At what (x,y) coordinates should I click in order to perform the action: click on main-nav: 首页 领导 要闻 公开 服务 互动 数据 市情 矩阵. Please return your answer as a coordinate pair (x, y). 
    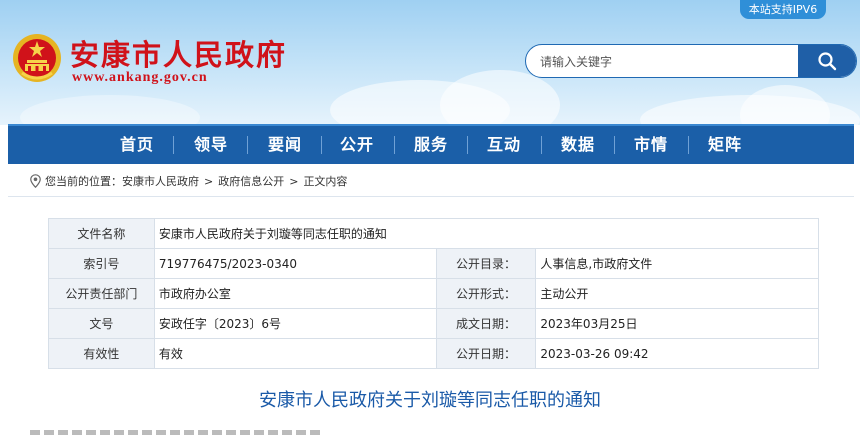
    Looking at the image, I should click on (431, 144).